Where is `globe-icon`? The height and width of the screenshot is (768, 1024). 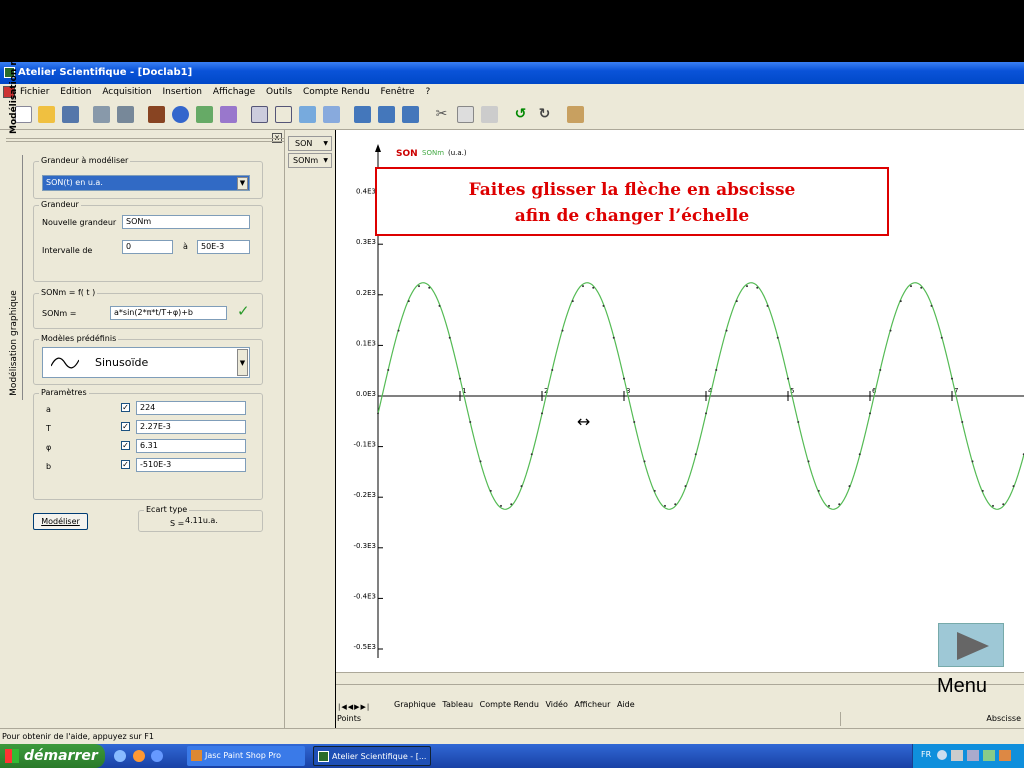 globe-icon is located at coordinates (180, 114).